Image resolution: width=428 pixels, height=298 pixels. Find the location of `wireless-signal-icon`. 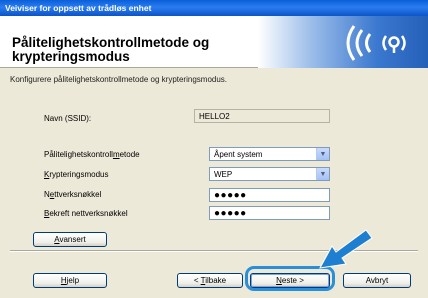

wireless-signal-icon is located at coordinates (376, 43).